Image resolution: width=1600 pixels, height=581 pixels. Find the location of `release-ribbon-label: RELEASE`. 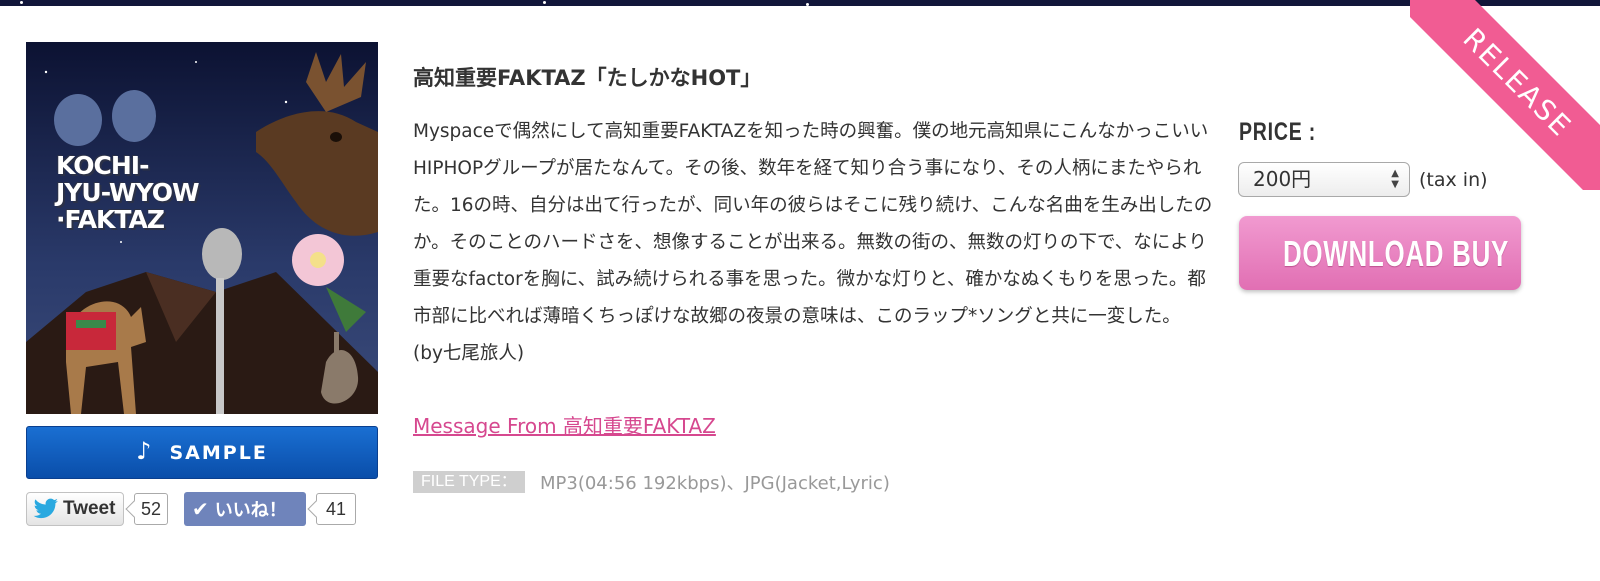

release-ribbon-label: RELEASE is located at coordinates (1505, 95).